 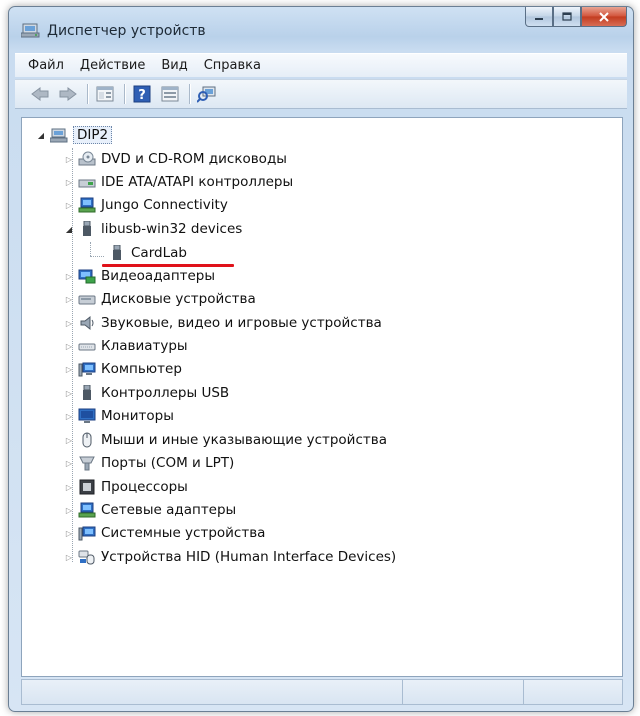 I want to click on jungo-icon, so click(x=87, y=205).